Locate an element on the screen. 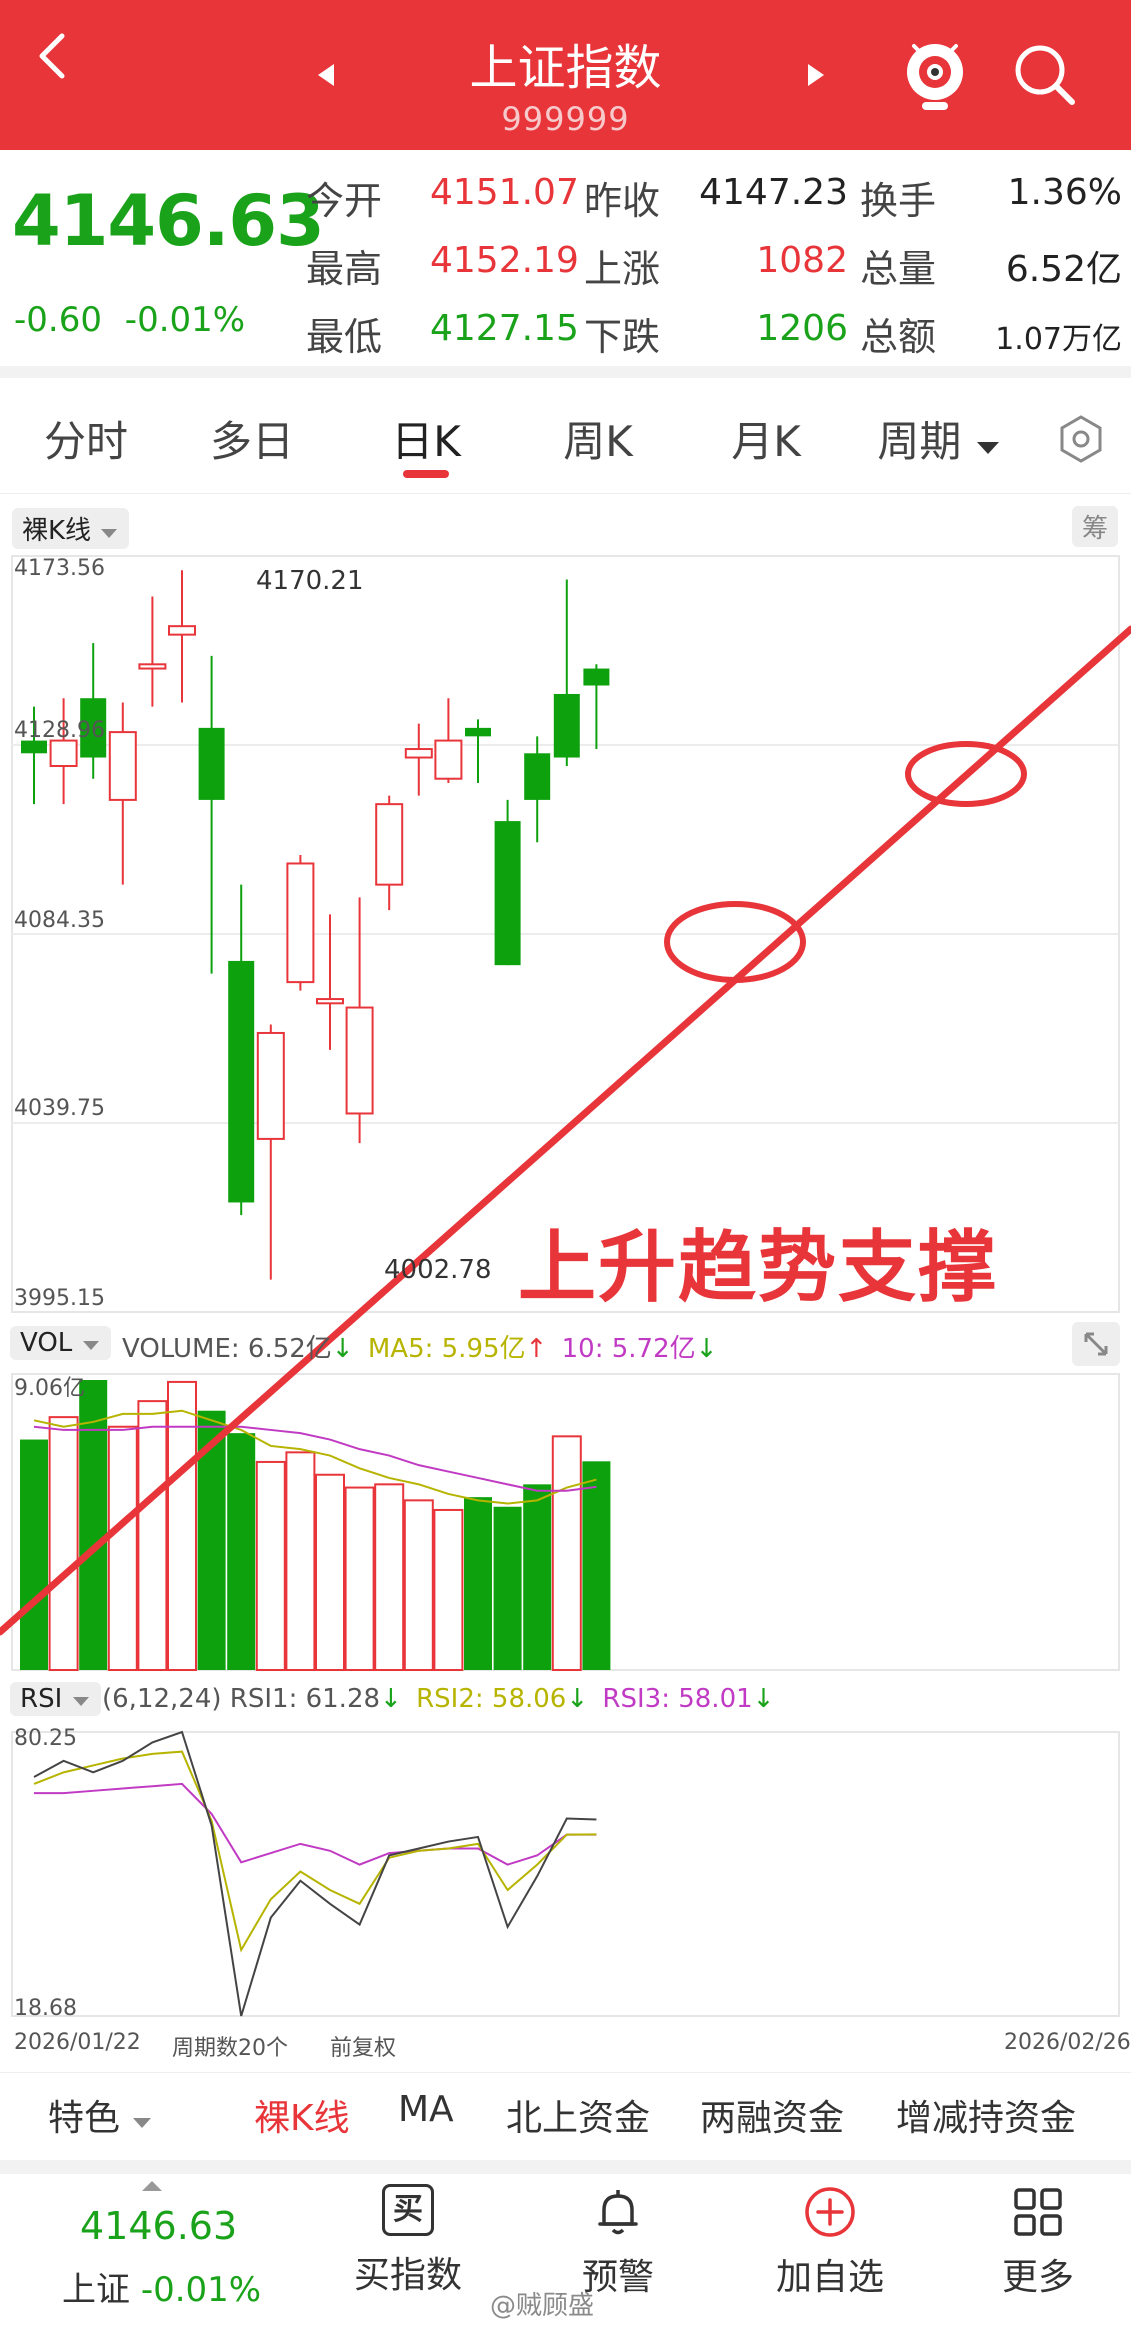 This screenshot has height=2329, width=1131. legend-ma5: MA5: 5.95亿 is located at coordinates (446, 1349).